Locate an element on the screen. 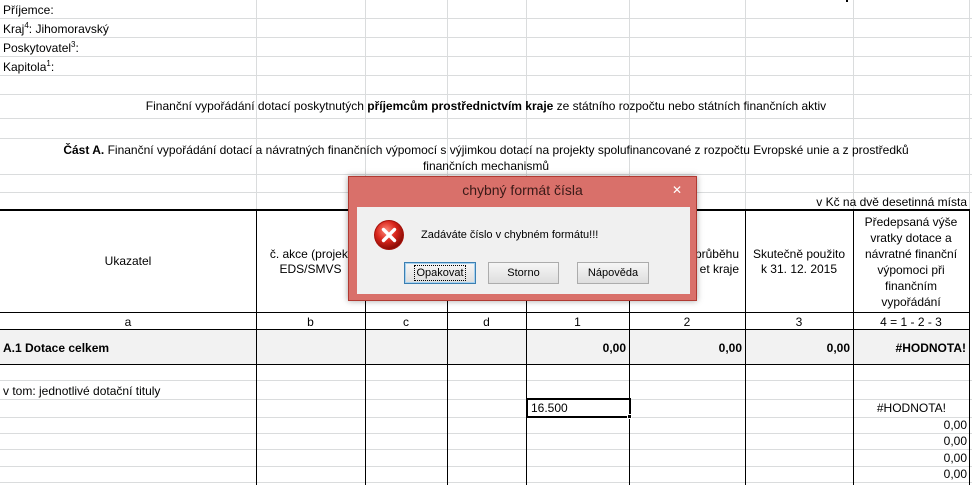  help-button: Nápověda is located at coordinates (613, 273).